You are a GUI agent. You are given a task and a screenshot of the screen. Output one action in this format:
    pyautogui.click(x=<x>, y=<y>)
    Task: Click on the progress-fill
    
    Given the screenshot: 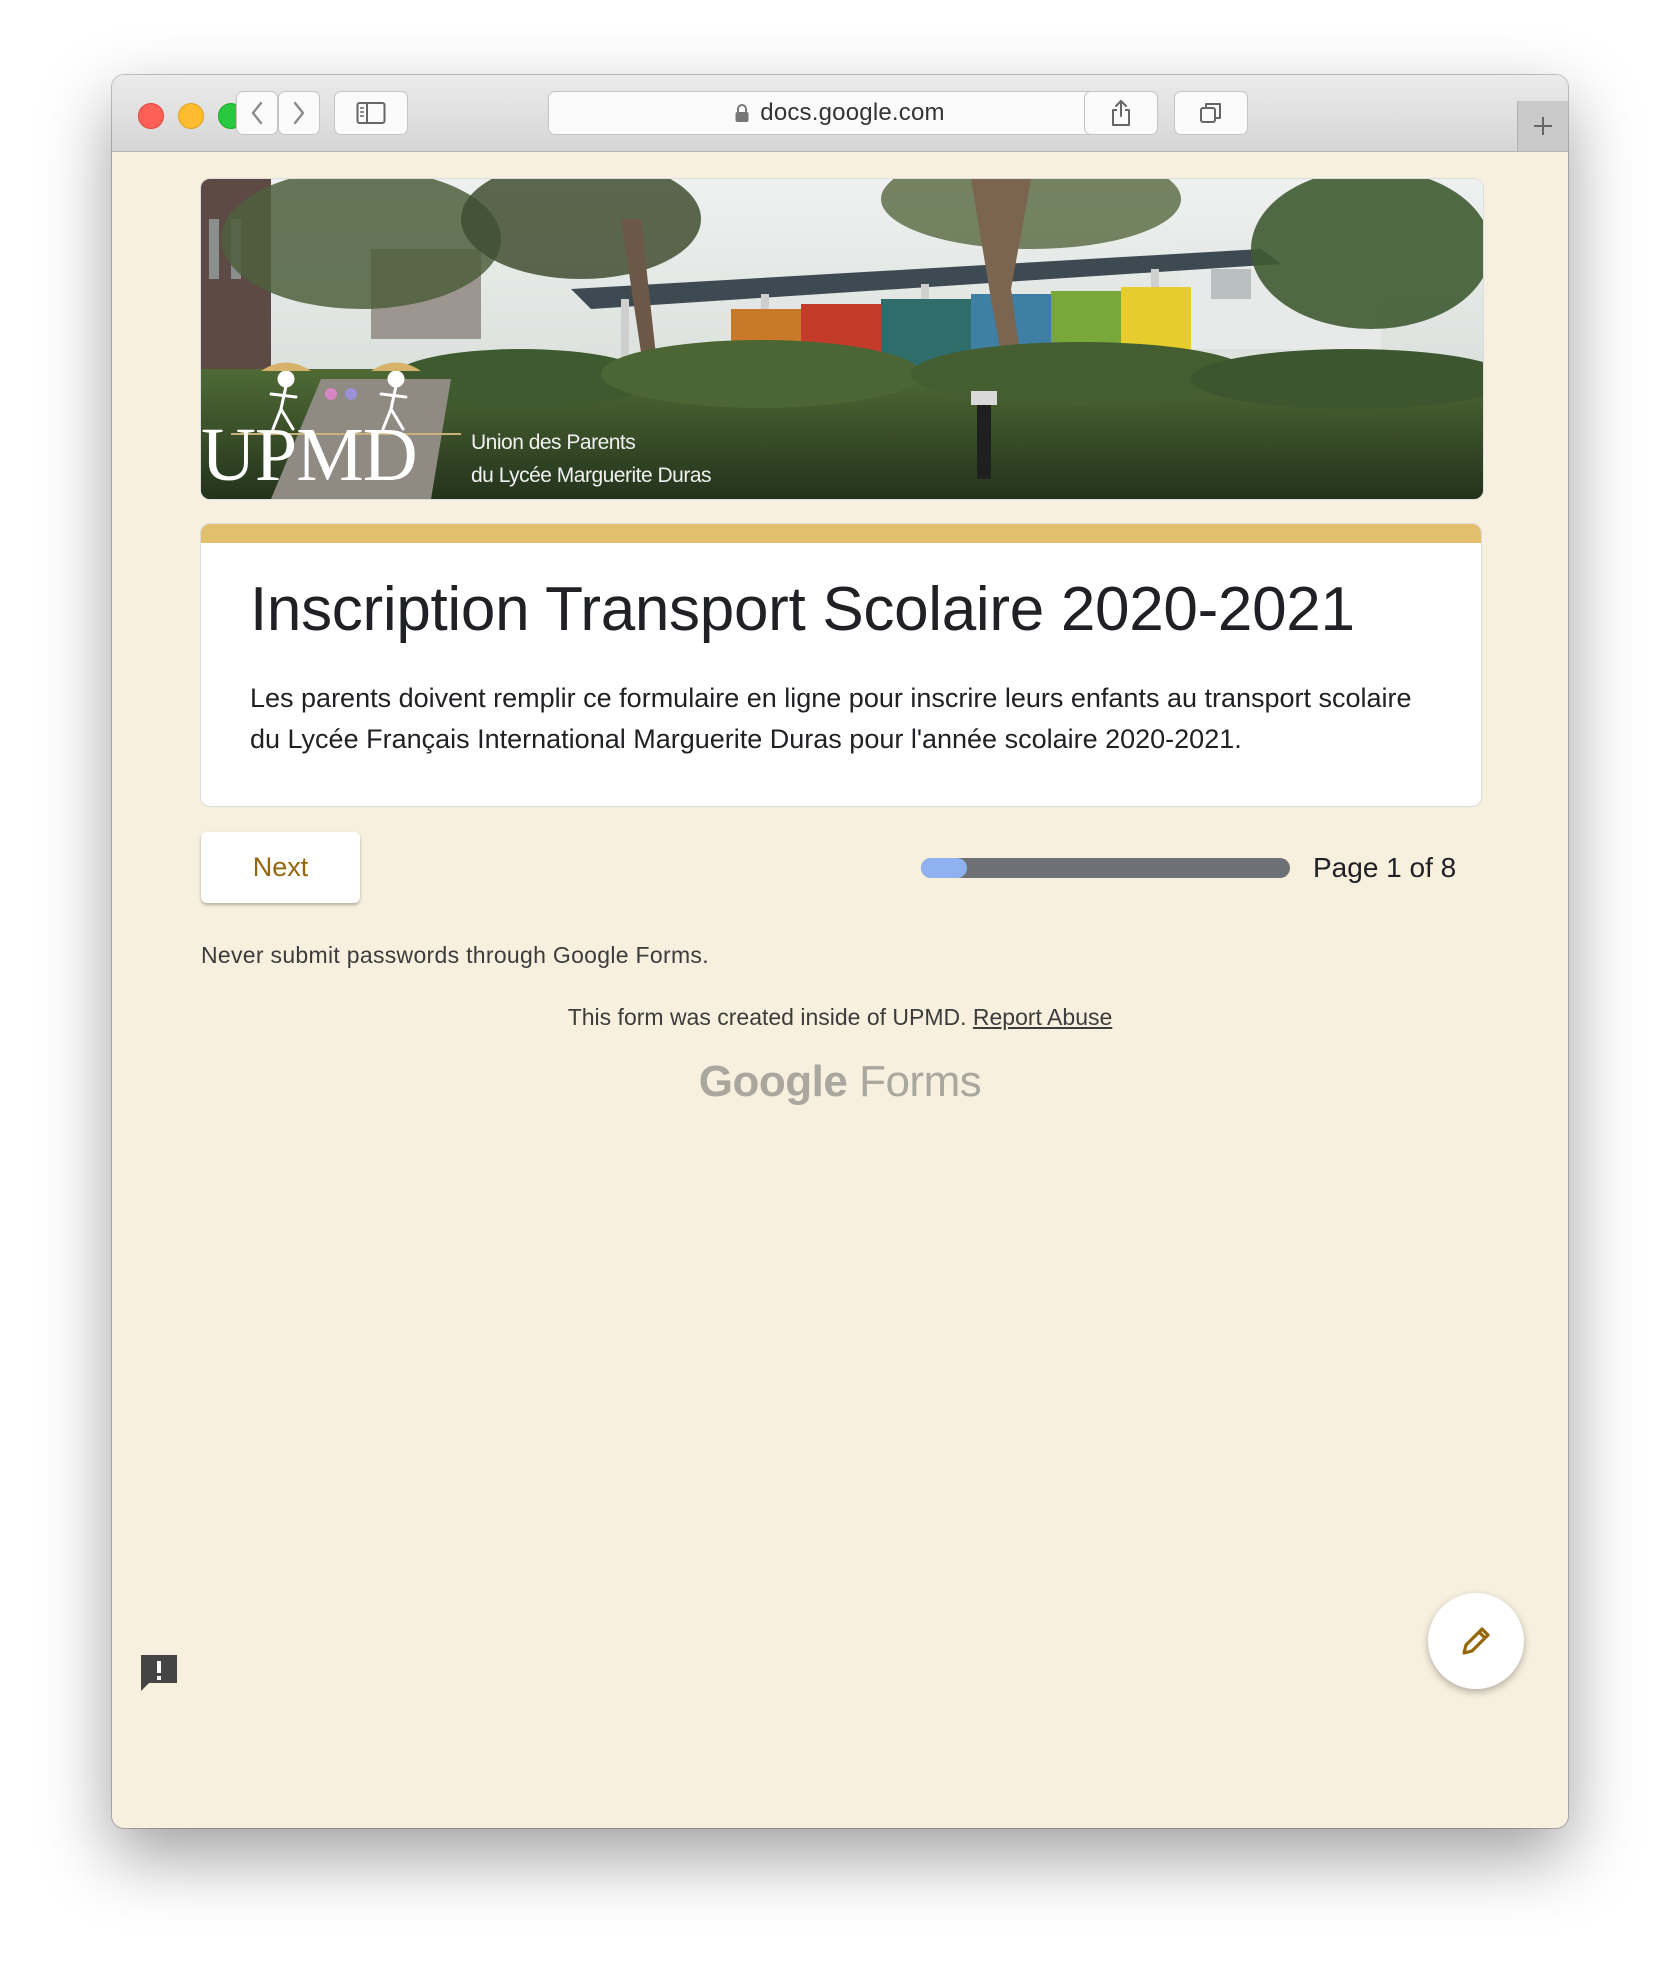 What is the action you would take?
    pyautogui.click(x=944, y=868)
    